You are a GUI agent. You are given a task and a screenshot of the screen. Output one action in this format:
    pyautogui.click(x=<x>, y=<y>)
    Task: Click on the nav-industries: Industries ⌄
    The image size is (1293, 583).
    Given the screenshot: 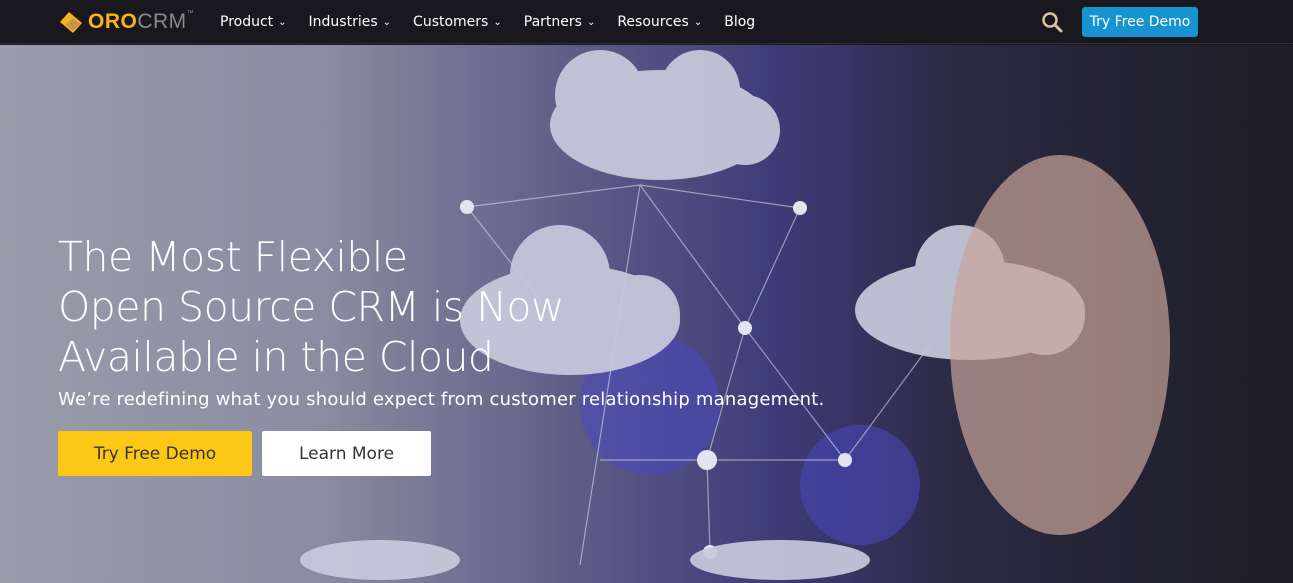 What is the action you would take?
    pyautogui.click(x=350, y=22)
    